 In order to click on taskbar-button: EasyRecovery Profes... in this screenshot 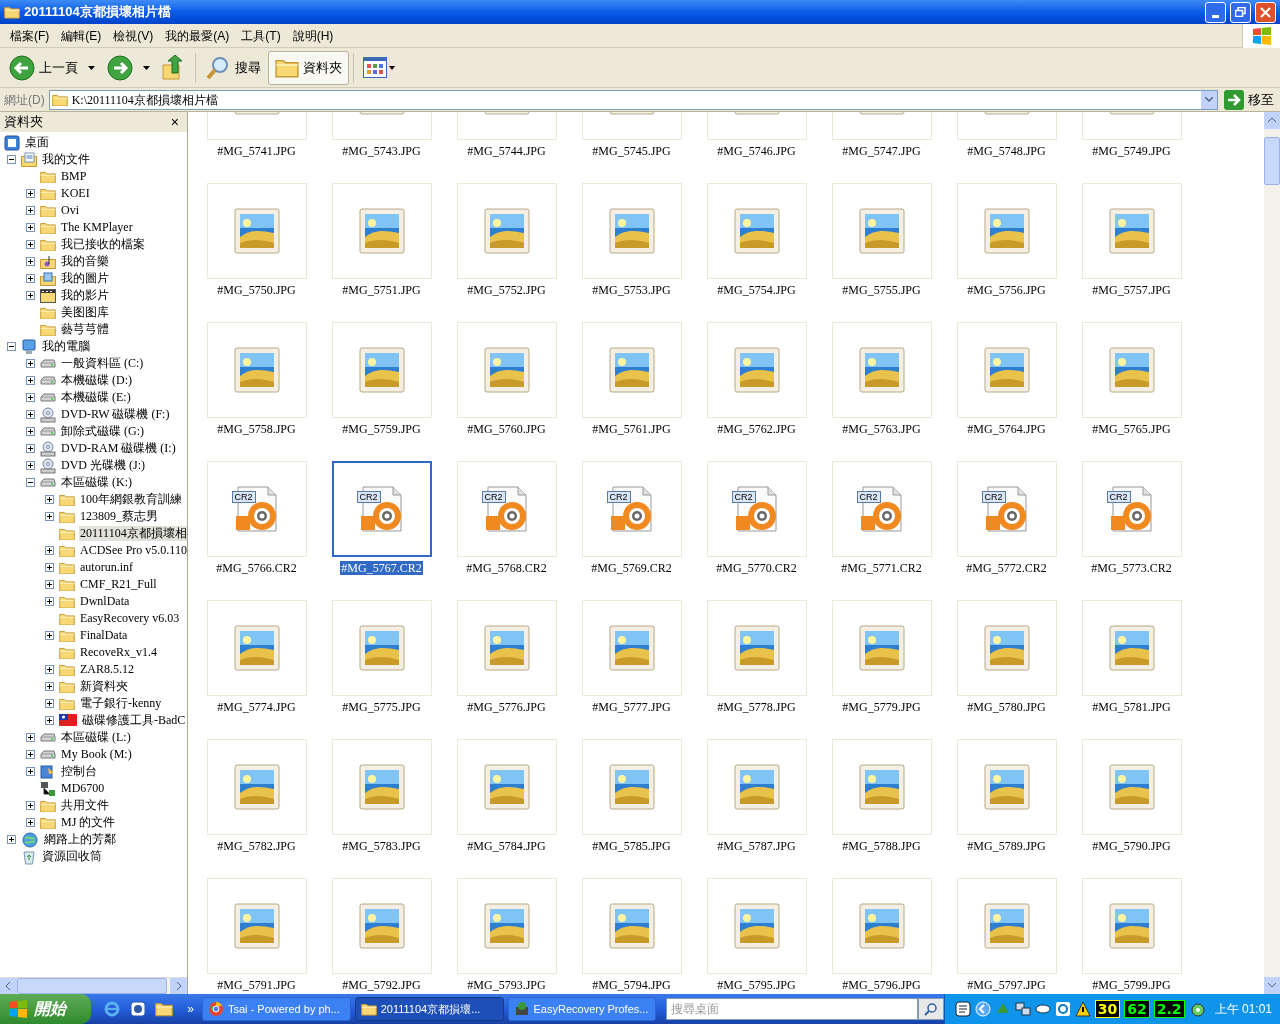, I will do `click(582, 1009)`.